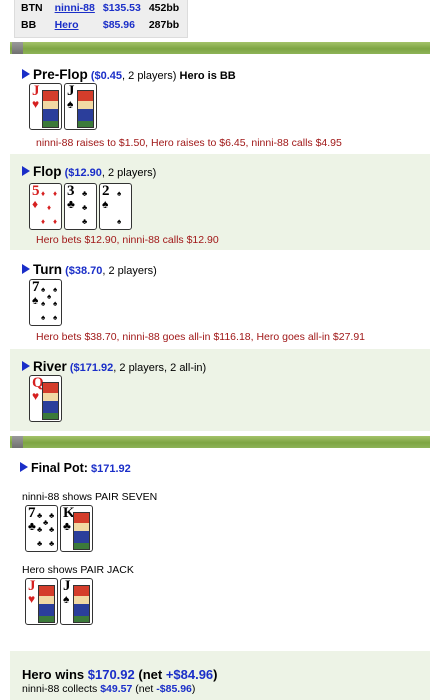 The width and height of the screenshot is (445, 700). What do you see at coordinates (50, 366) in the screenshot?
I see `street-title: River` at bounding box center [50, 366].